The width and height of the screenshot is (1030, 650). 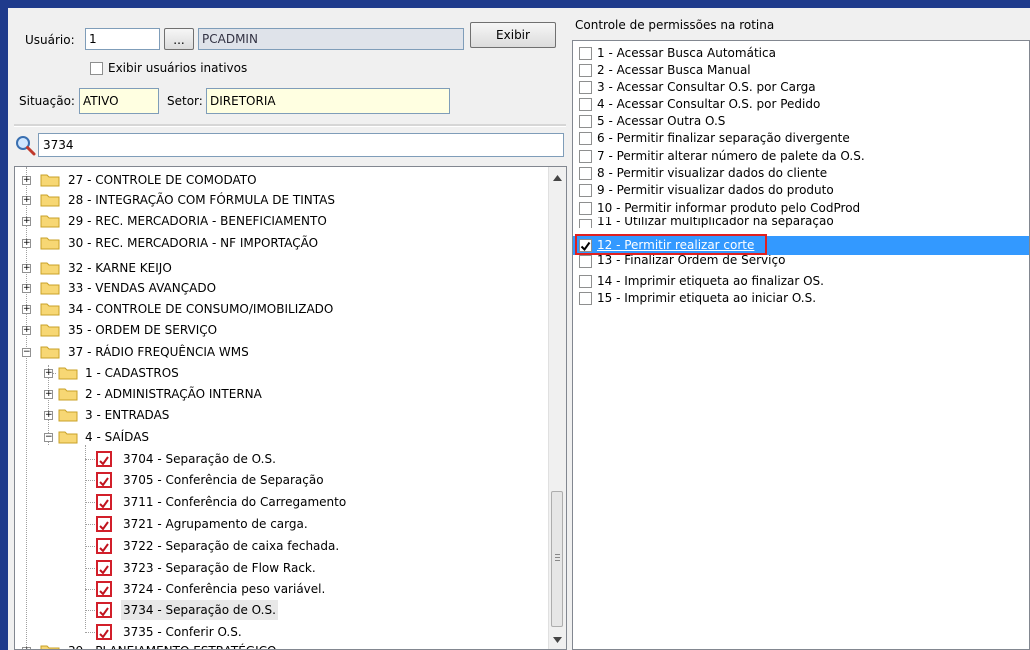 What do you see at coordinates (287, 394) in the screenshot?
I see `tree-node-submodule: + 2 - ADMINISTRAÇÃO INTERNA` at bounding box center [287, 394].